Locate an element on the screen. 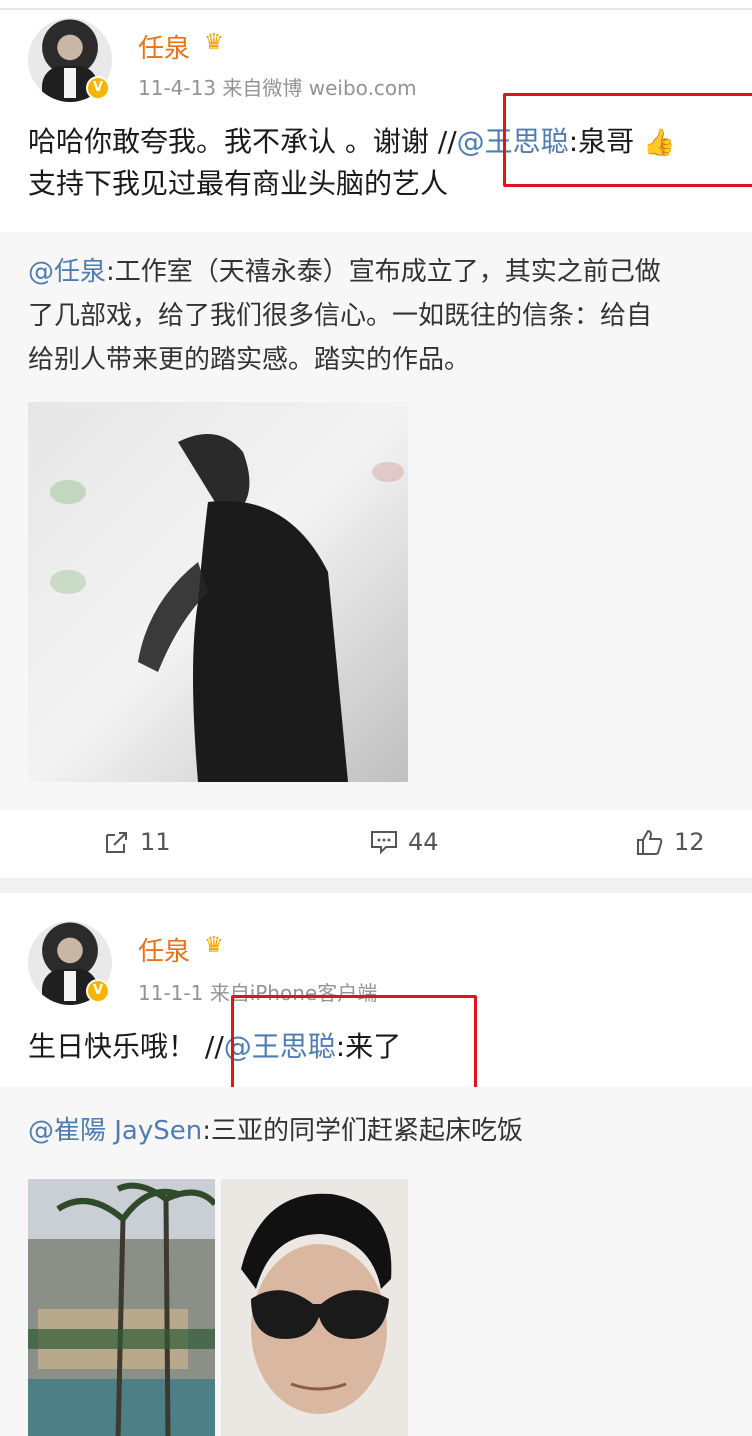 The height and width of the screenshot is (1436, 752). post-separator is located at coordinates (376, 885).